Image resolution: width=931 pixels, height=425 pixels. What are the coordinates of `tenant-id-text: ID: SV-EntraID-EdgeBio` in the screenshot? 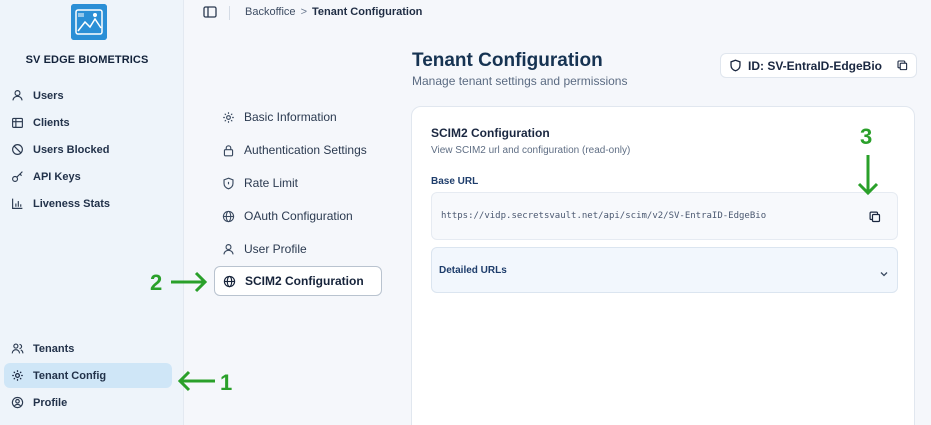 It's located at (815, 65).